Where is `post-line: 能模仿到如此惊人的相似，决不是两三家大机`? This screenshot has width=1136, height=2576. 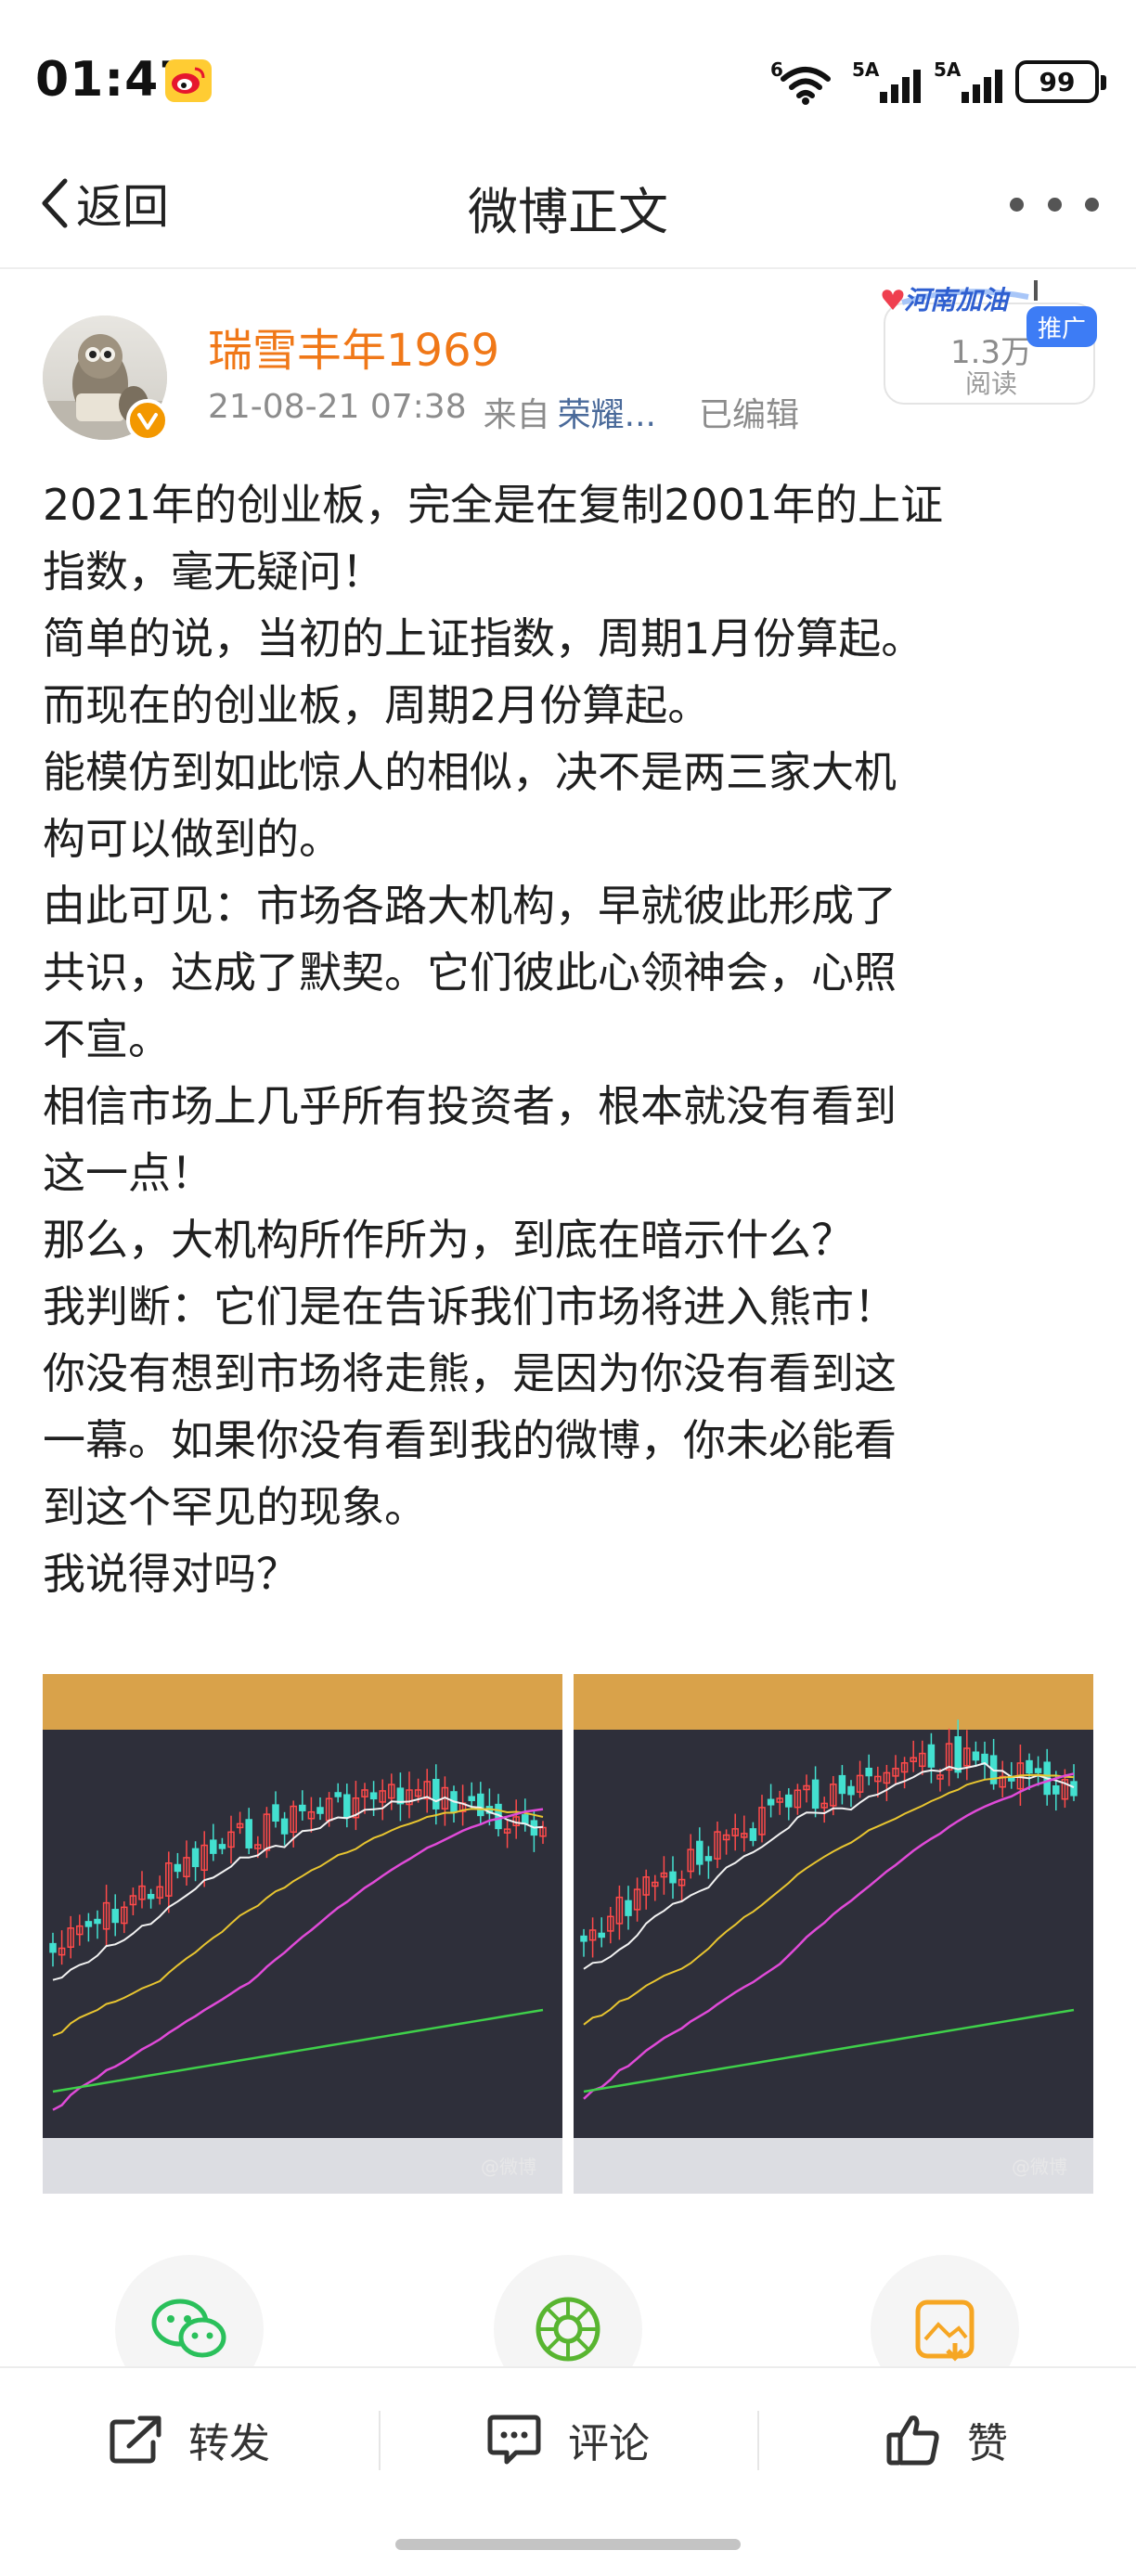 post-line: 能模仿到如此惊人的相似，决不是两三家大机 is located at coordinates (470, 772).